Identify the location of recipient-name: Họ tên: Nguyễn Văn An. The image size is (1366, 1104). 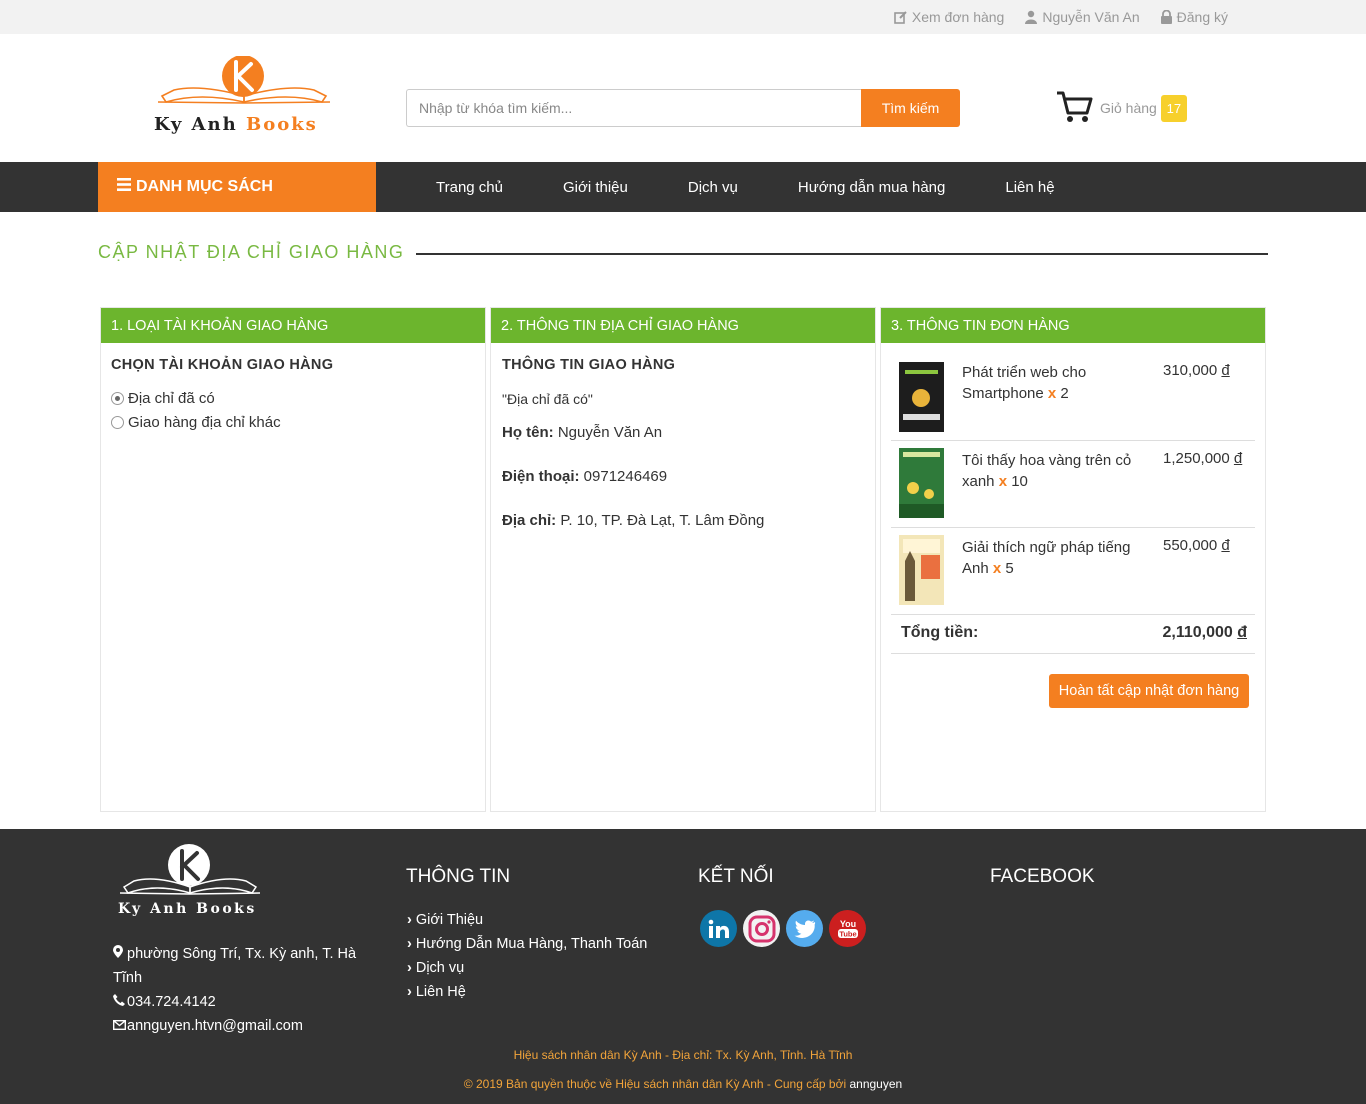
(582, 432).